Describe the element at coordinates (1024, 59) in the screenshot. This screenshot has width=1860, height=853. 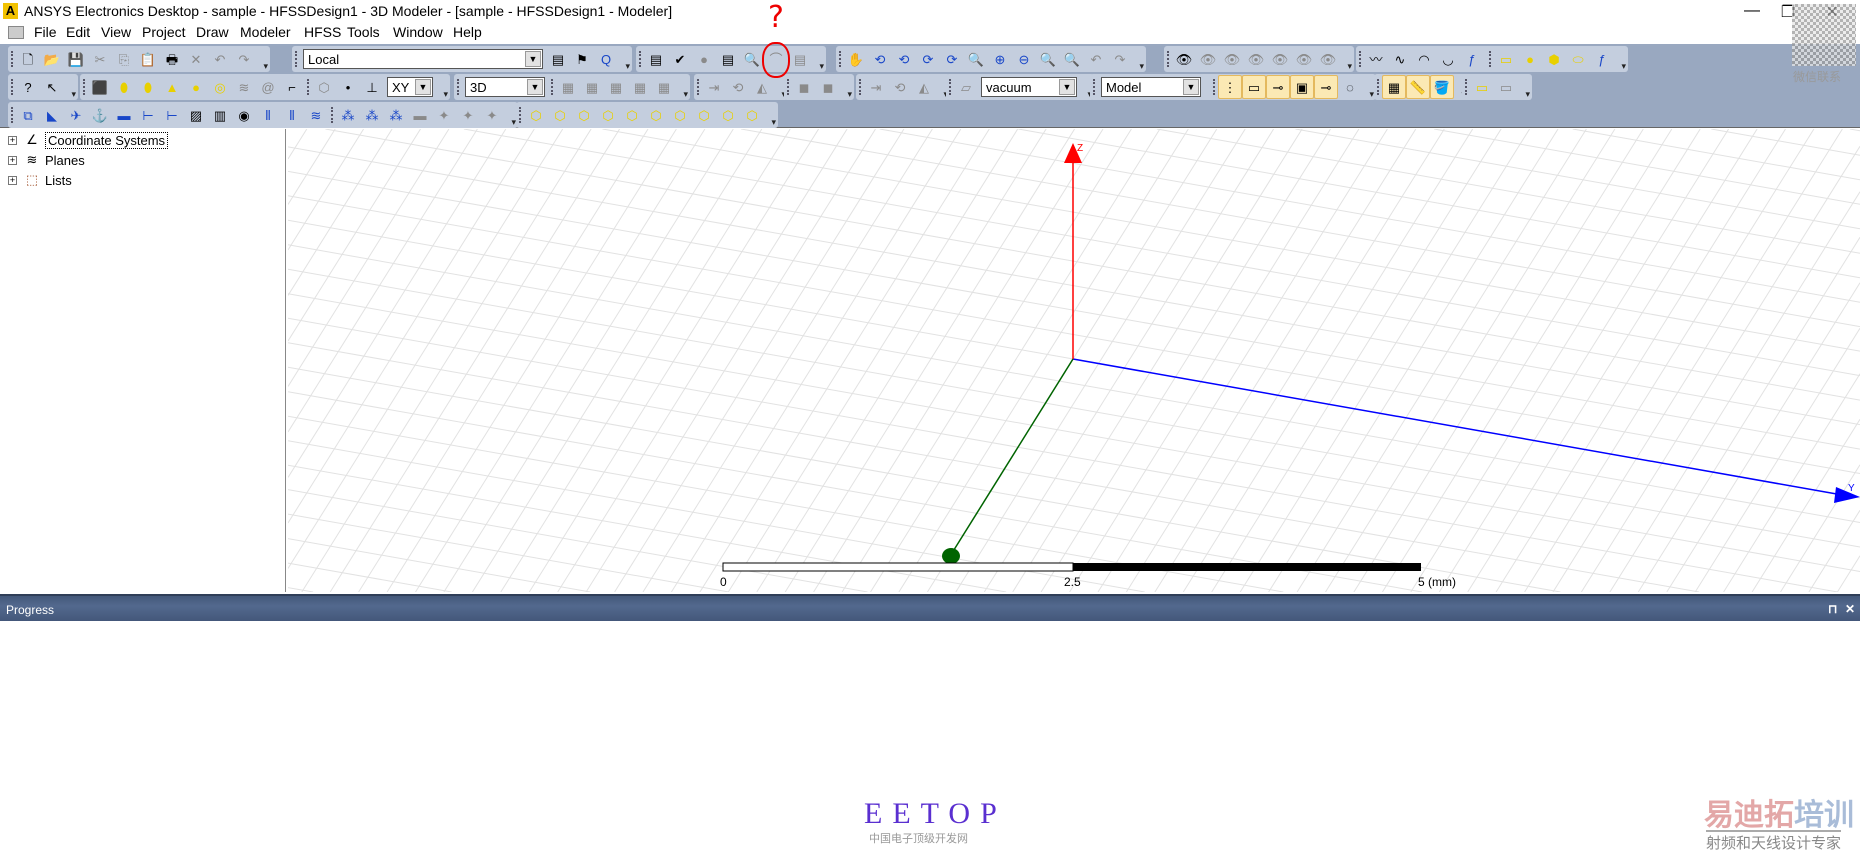
I see `zoom-out-icon: ⊖` at that location.